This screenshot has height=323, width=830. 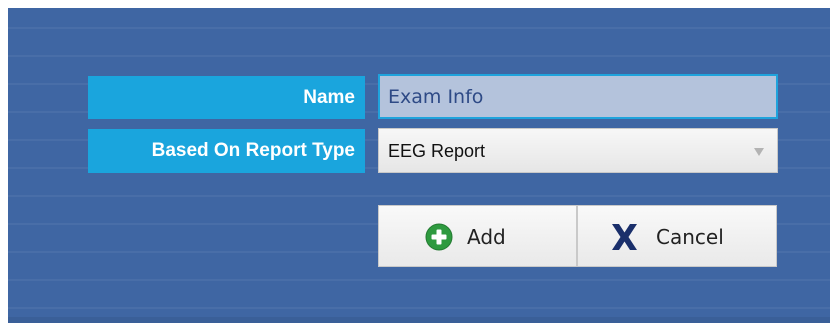 I want to click on cancel-button-label: Cancel, so click(x=690, y=237).